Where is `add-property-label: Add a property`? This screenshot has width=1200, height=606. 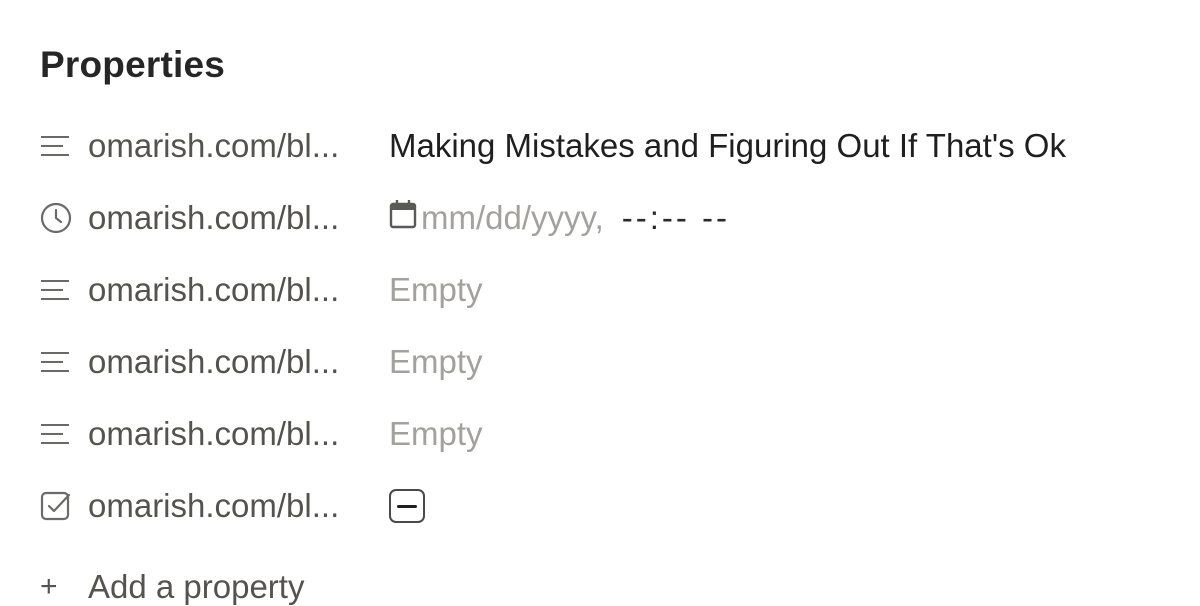 add-property-label: Add a property is located at coordinates (196, 586).